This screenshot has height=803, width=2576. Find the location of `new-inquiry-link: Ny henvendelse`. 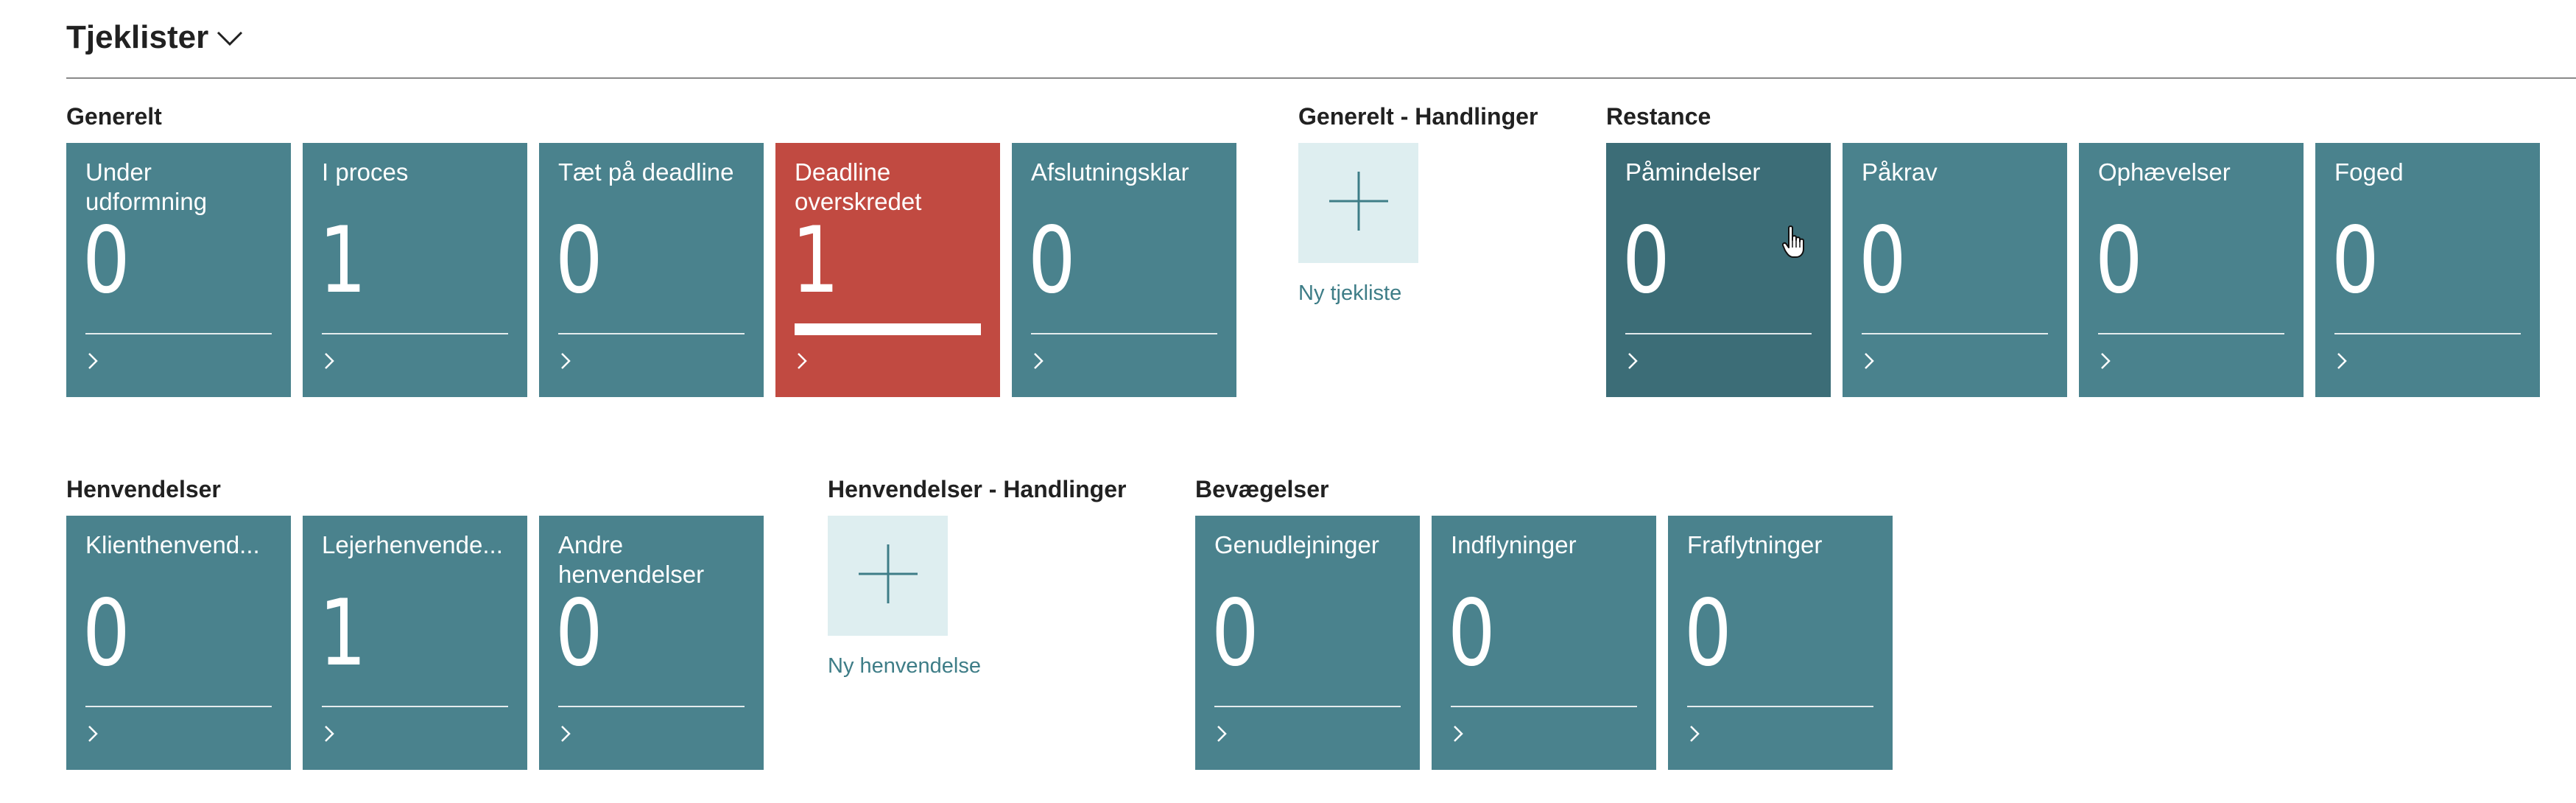

new-inquiry-link: Ny henvendelse is located at coordinates (904, 666).